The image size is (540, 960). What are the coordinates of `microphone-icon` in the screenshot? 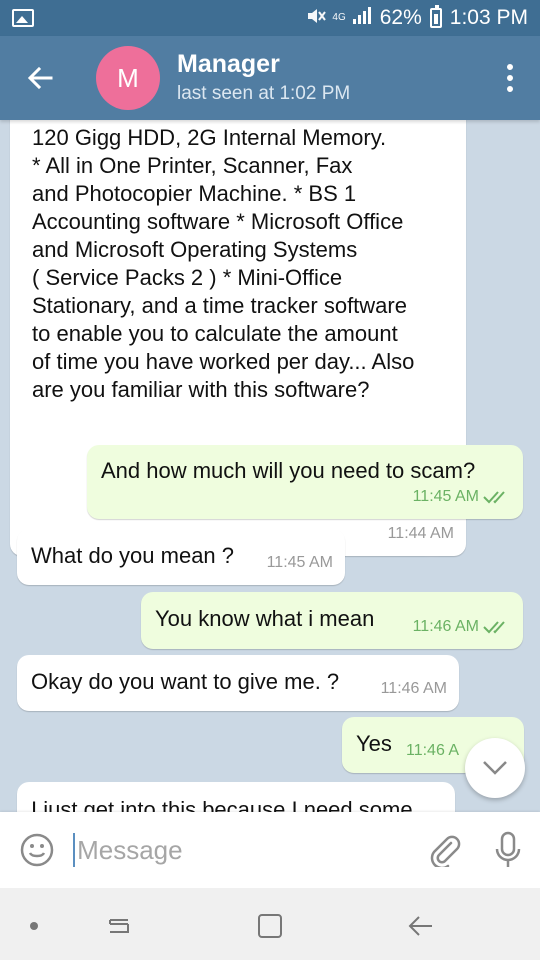 It's located at (508, 849).